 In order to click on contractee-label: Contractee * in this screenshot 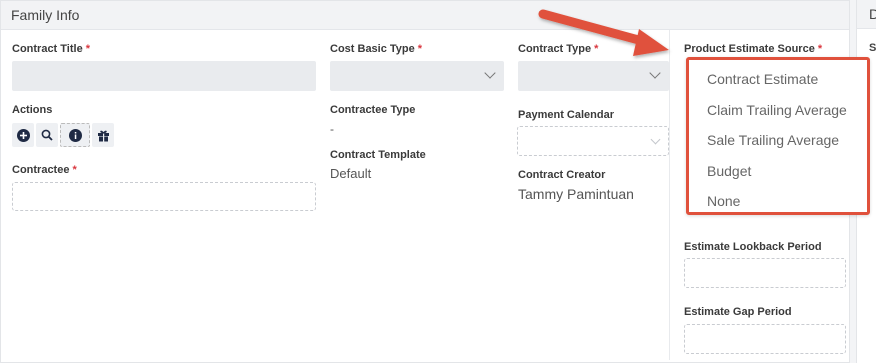, I will do `click(44, 170)`.